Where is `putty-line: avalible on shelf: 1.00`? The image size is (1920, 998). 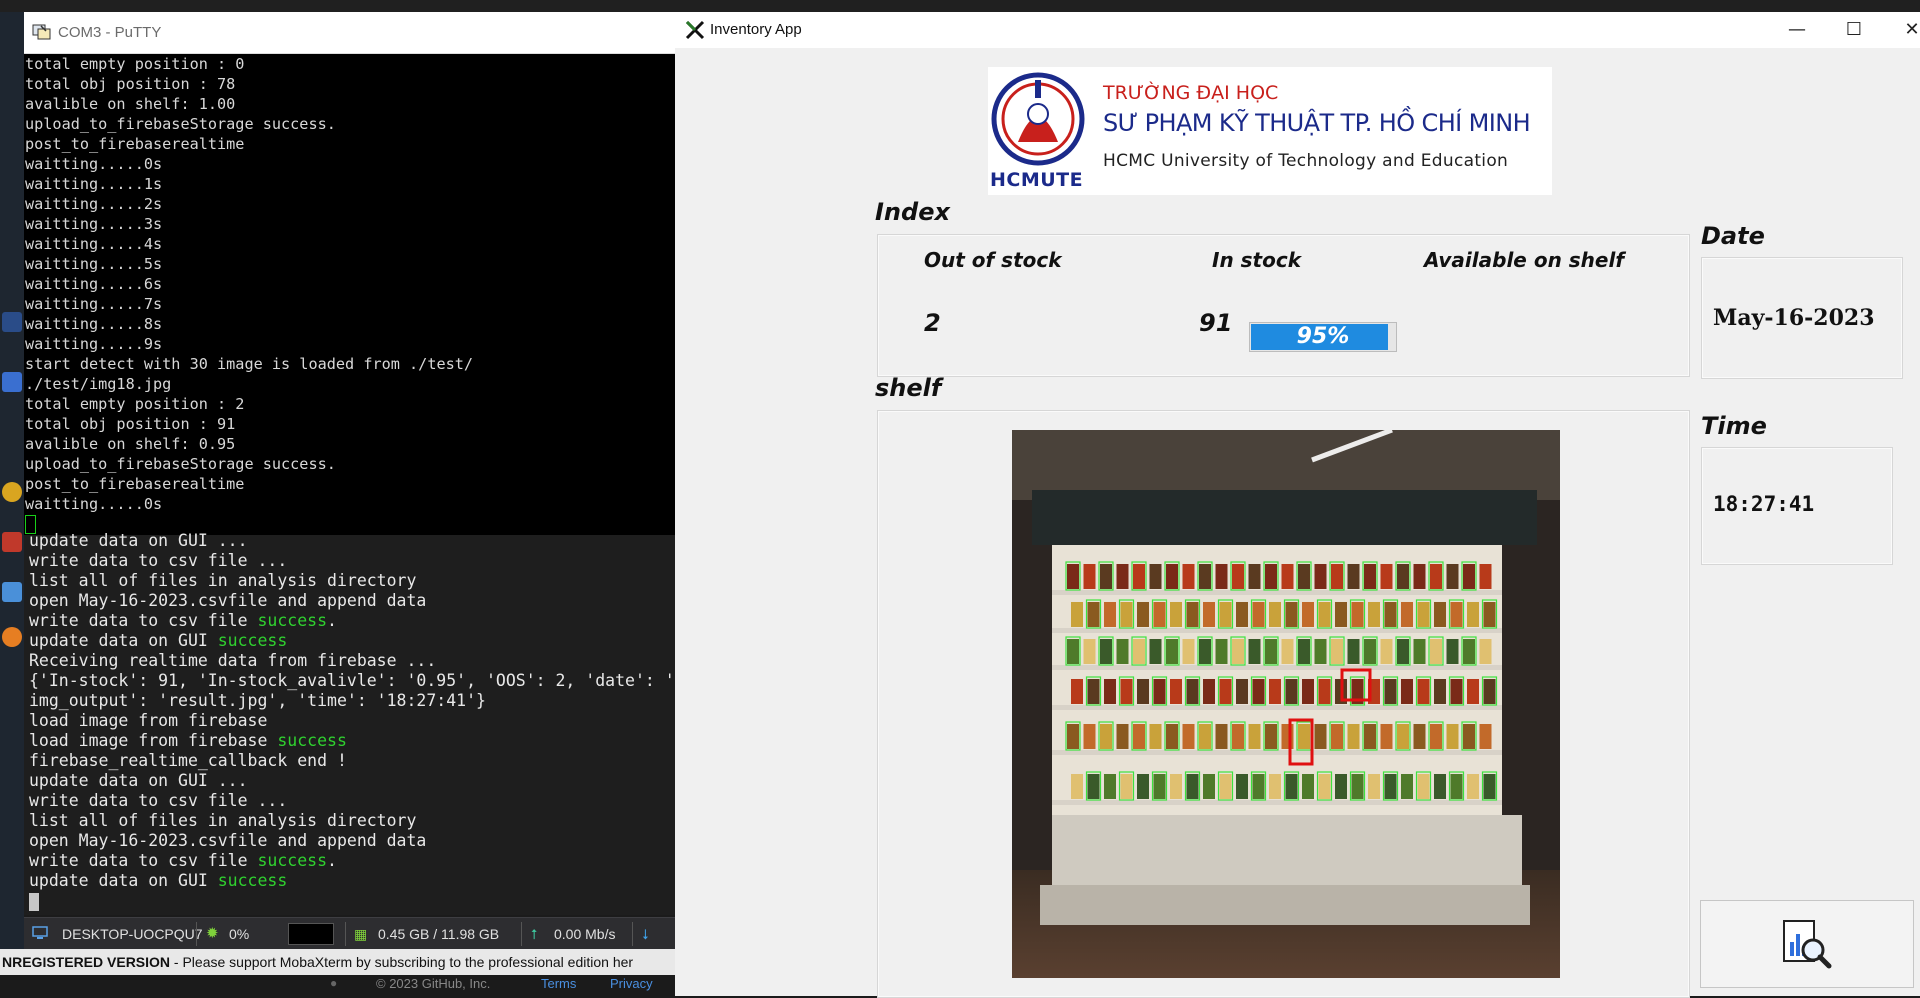 putty-line: avalible on shelf: 1.00 is located at coordinates (130, 104).